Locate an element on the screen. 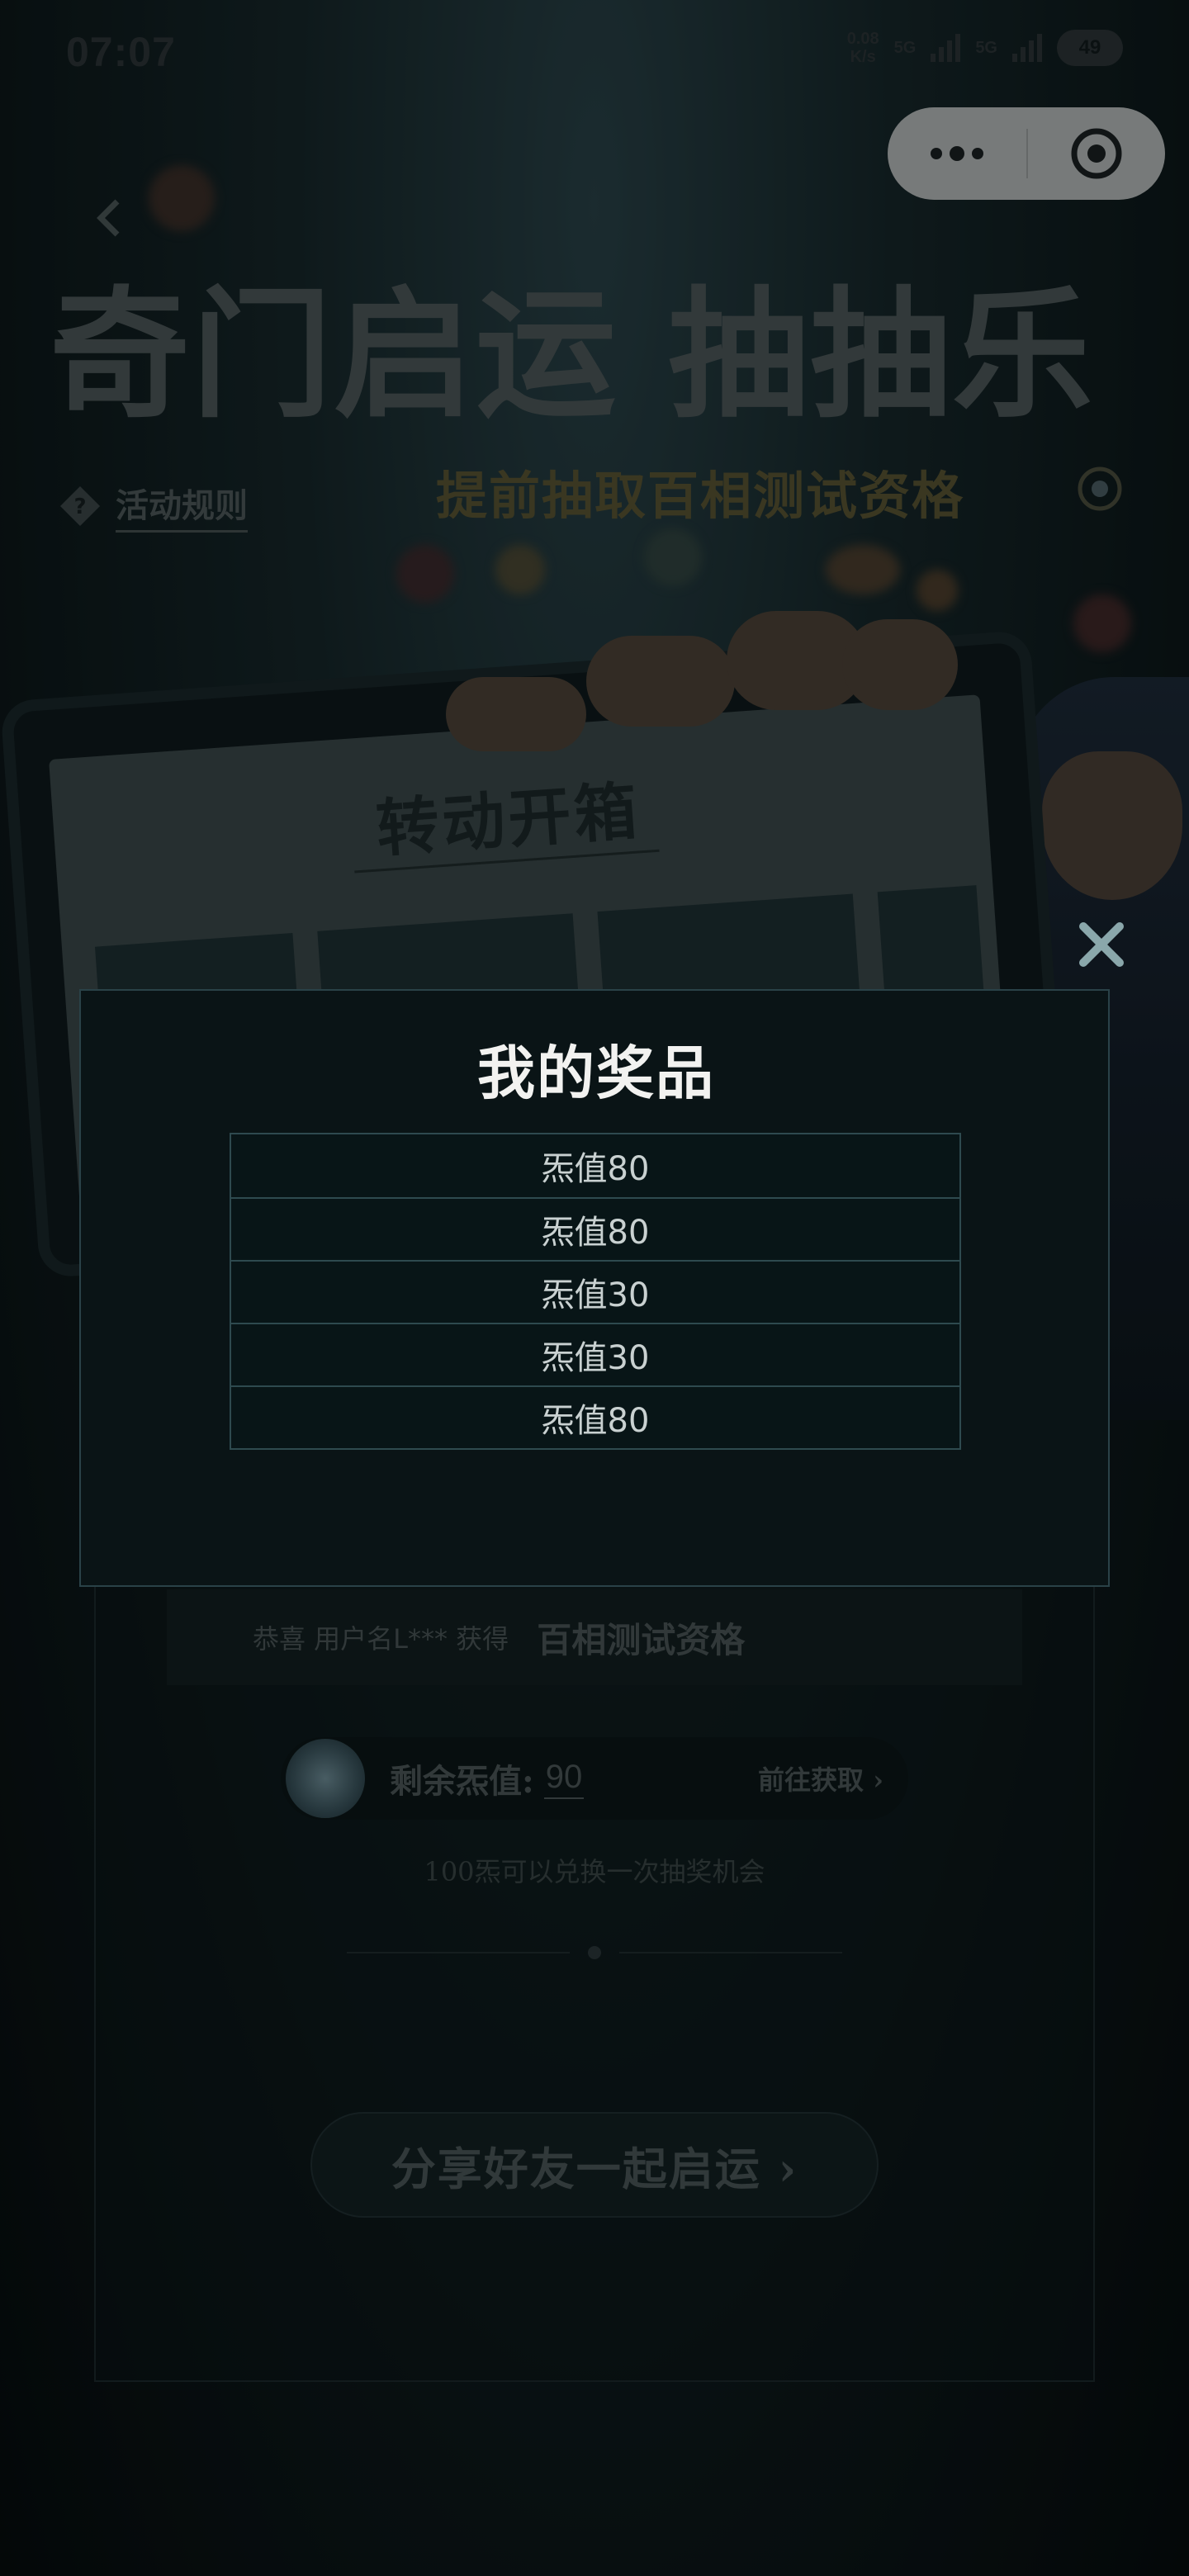 The image size is (1189, 2576). close-icon is located at coordinates (1101, 944).